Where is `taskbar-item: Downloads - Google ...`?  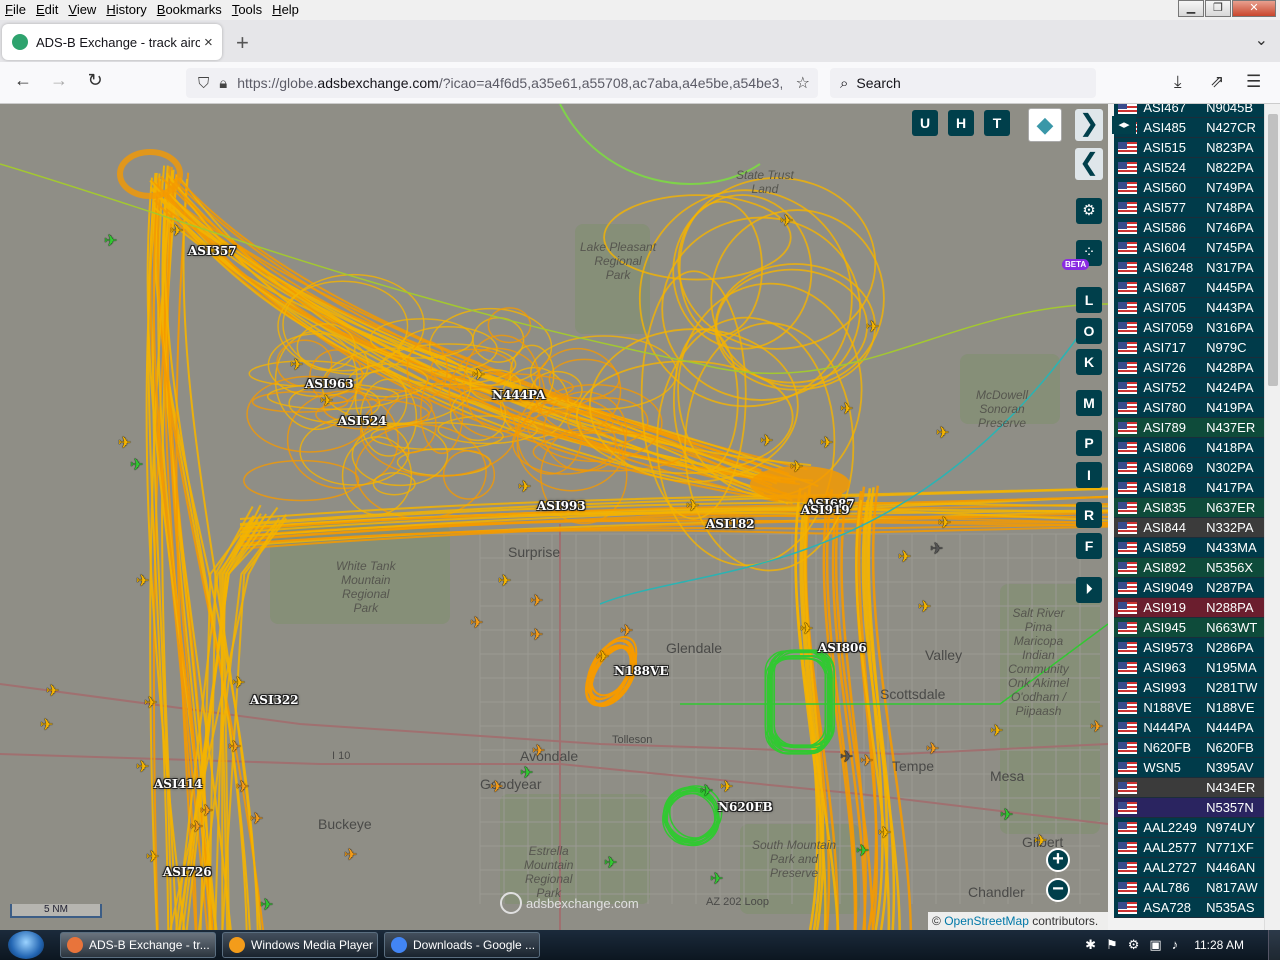
taskbar-item: Downloads - Google ... is located at coordinates (462, 945).